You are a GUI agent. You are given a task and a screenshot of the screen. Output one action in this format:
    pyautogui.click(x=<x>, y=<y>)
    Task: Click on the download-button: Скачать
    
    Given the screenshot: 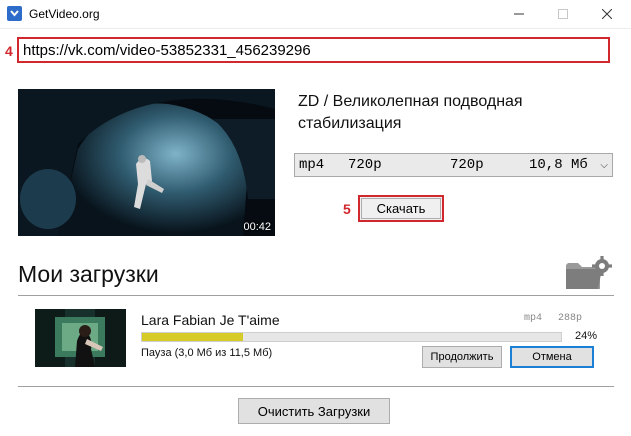 What is the action you would take?
    pyautogui.click(x=401, y=208)
    